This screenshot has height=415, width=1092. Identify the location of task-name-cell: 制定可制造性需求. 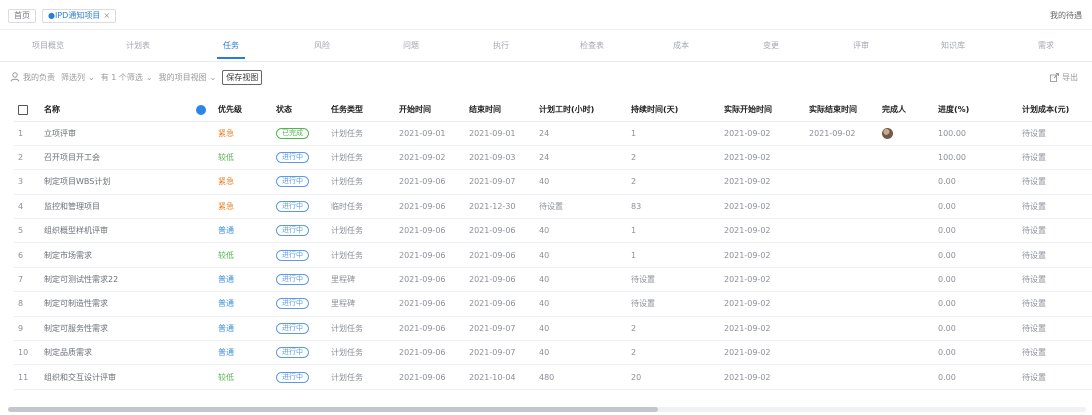
(116, 304).